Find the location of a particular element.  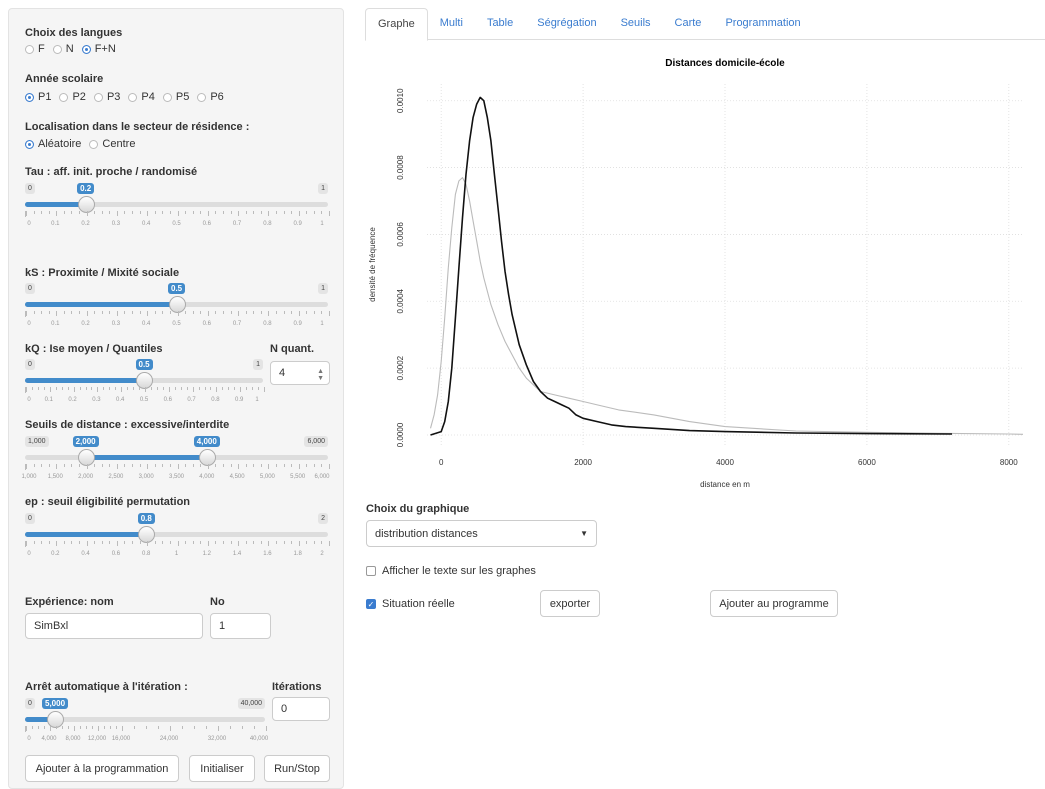

slider-tick-label: 0 is located at coordinates (29, 400).